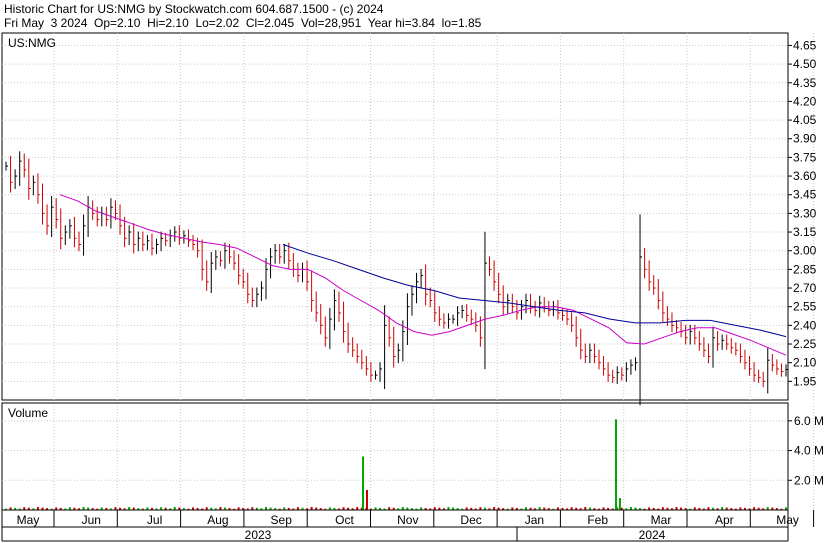 This screenshot has width=830, height=543. What do you see at coordinates (28, 413) in the screenshot?
I see `volume-panel-title: Volume` at bounding box center [28, 413].